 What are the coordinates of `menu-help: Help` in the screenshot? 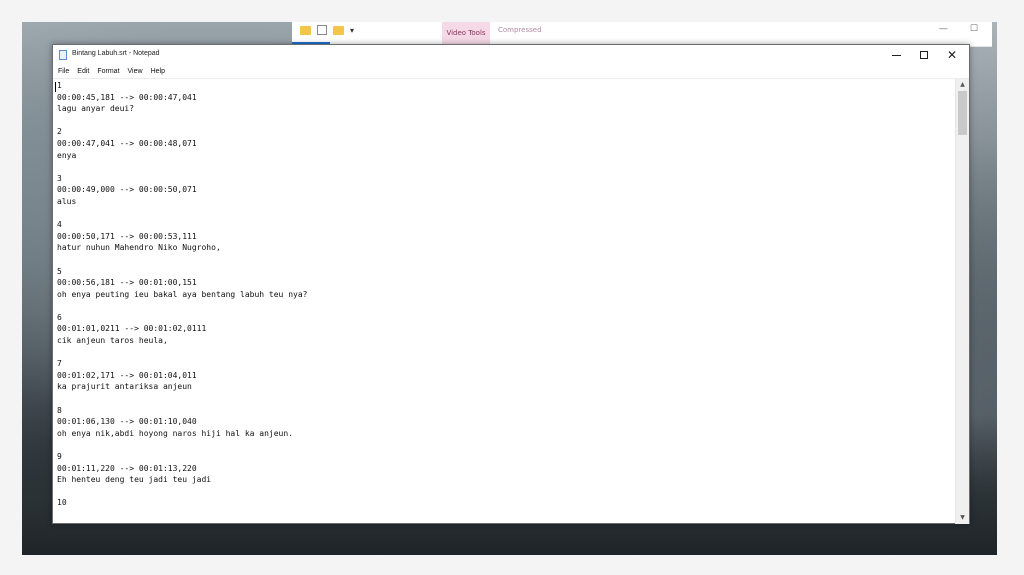 It's located at (158, 71).